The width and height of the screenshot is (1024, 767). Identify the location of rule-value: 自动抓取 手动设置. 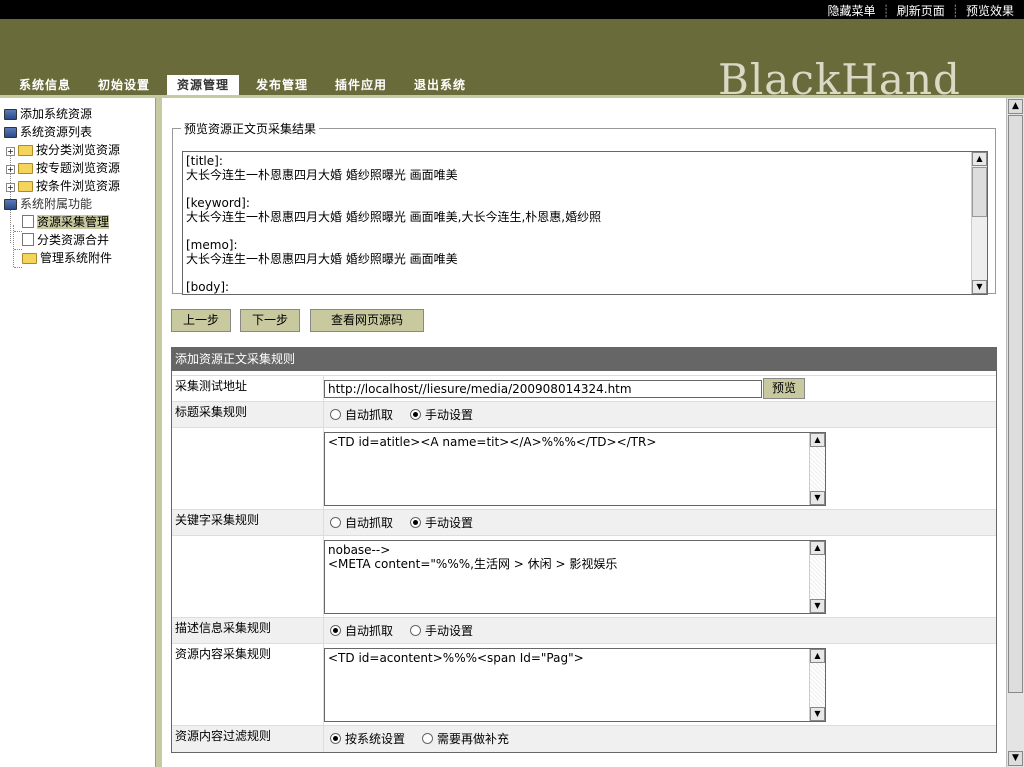
(660, 522).